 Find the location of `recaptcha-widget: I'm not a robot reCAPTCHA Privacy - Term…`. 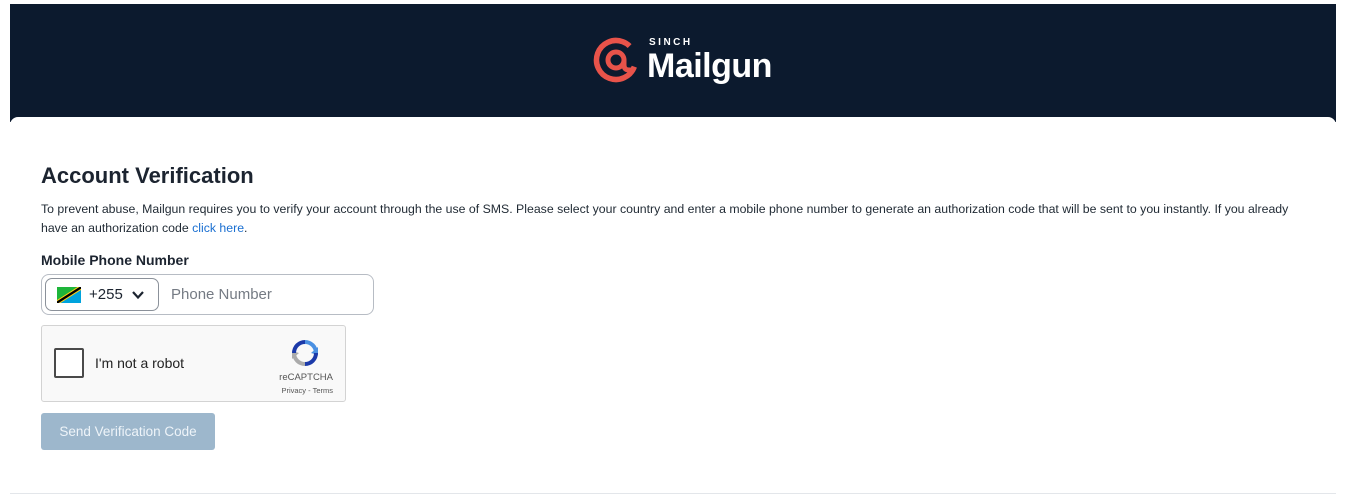

recaptcha-widget: I'm not a robot reCAPTCHA Privacy - Term… is located at coordinates (193, 363).